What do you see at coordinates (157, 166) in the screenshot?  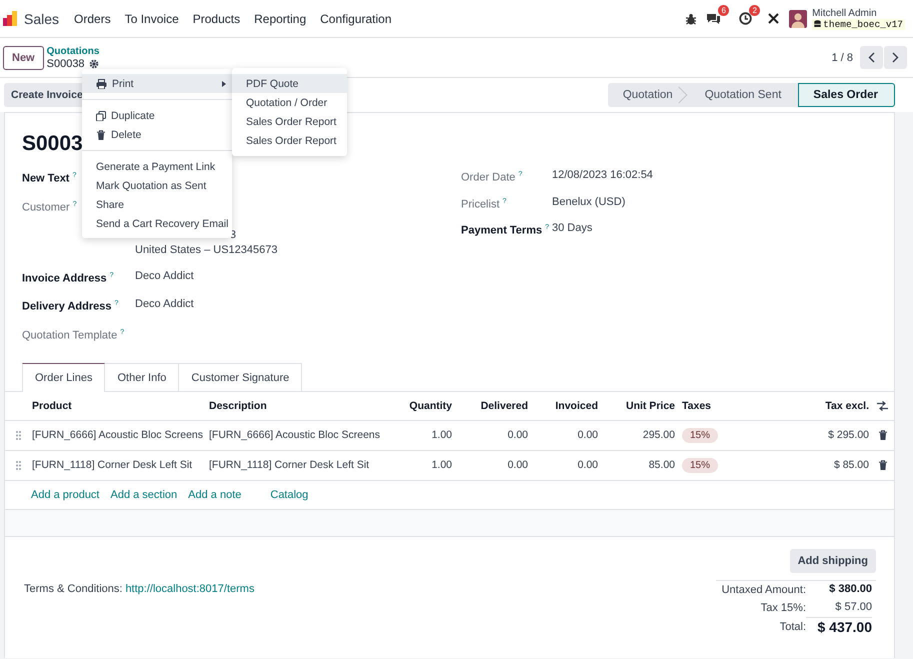 I see `menu-item: Generate a Payment Link` at bounding box center [157, 166].